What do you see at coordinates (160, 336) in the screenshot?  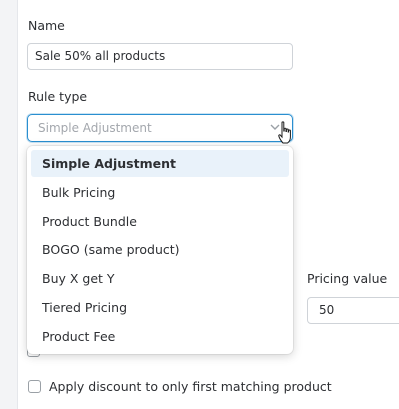 I see `option-product-fee: Product Fee` at bounding box center [160, 336].